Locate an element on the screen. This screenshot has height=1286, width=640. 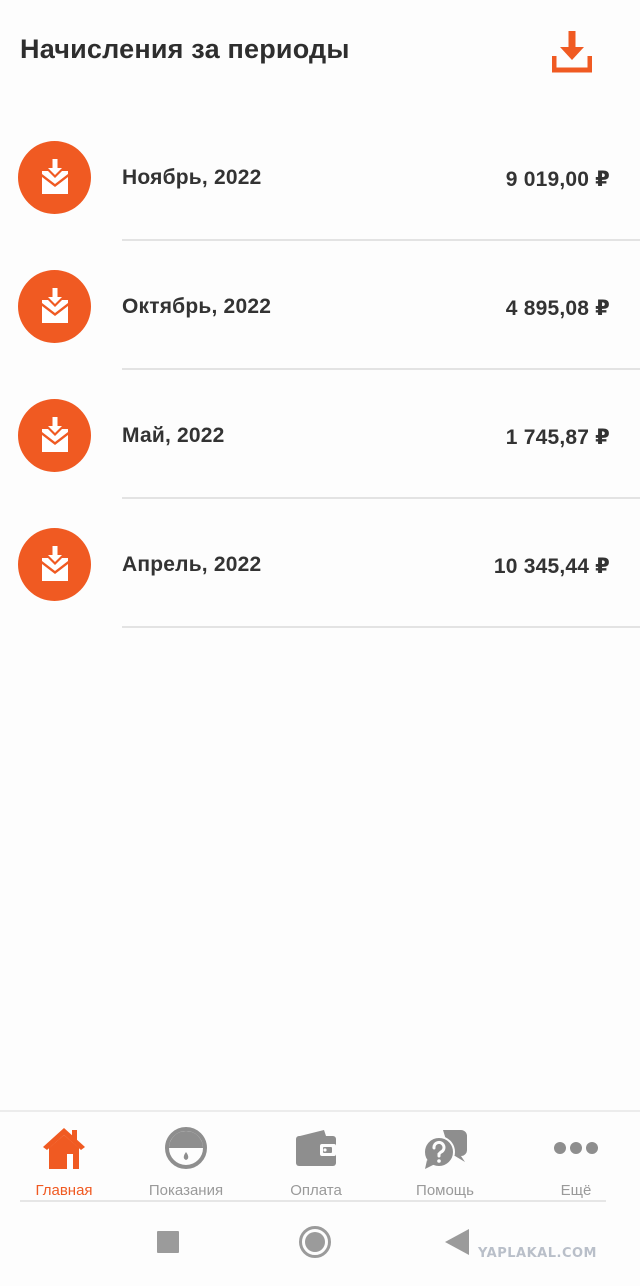
list-item: Ноябрь, 2022 9 019,00 ₽ is located at coordinates (320, 176).